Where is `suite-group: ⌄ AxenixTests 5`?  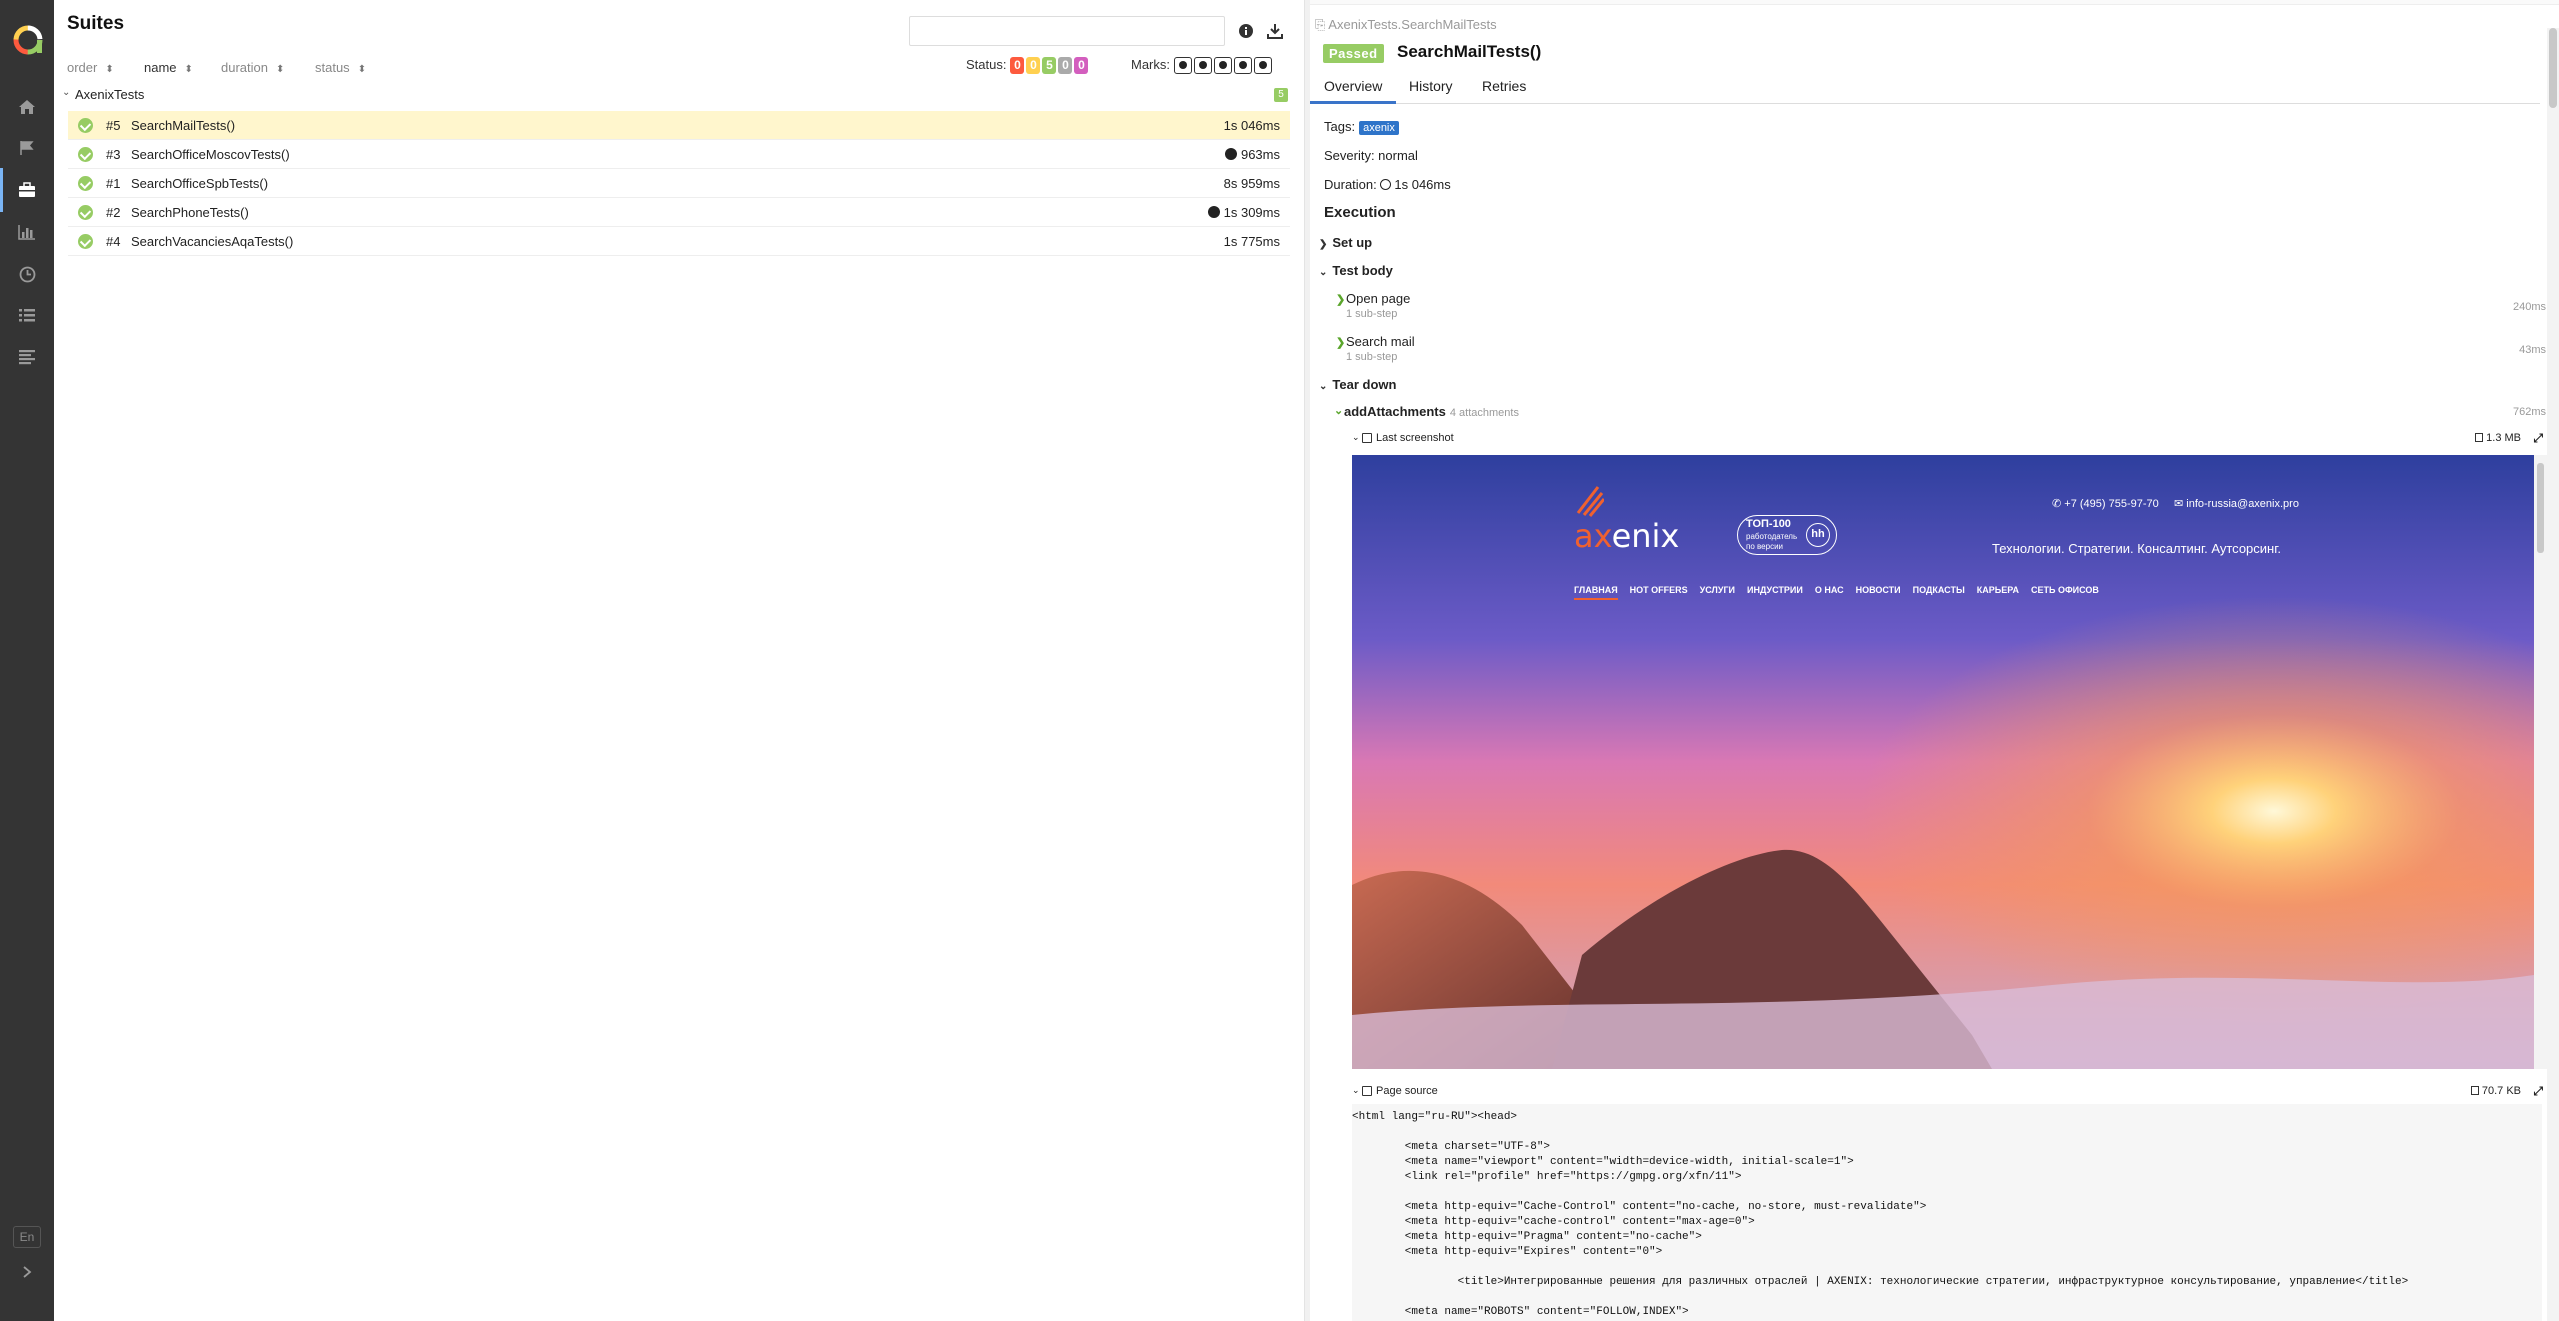
suite-group: ⌄ AxenixTests 5 is located at coordinates (679, 94).